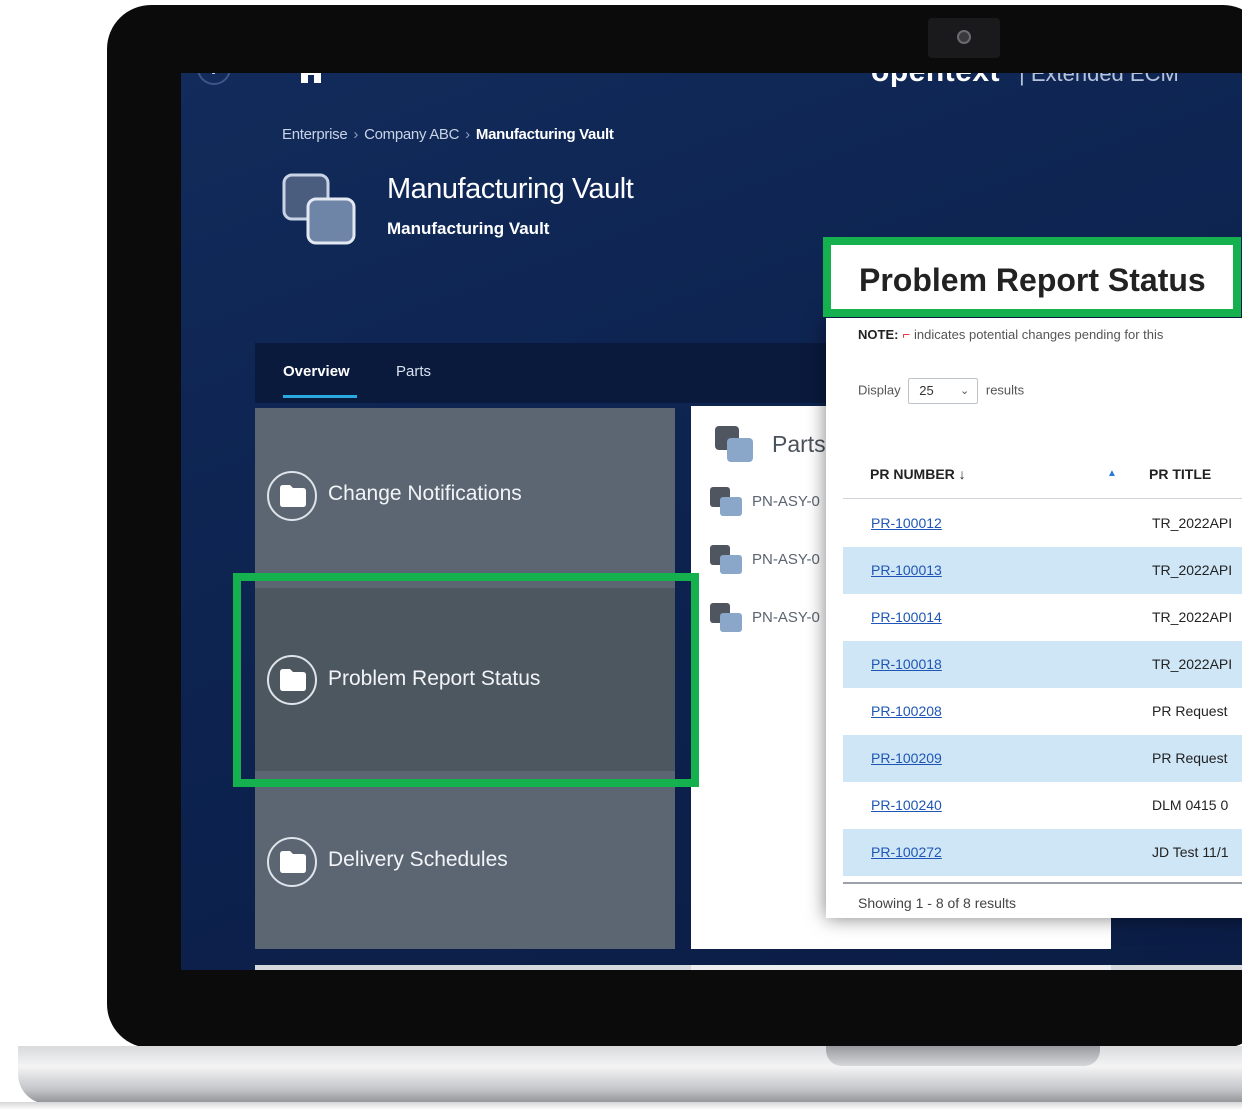 The height and width of the screenshot is (1110, 1242). What do you see at coordinates (1042, 852) in the screenshot?
I see `table-row: PR-100272 JD Test 11/1` at bounding box center [1042, 852].